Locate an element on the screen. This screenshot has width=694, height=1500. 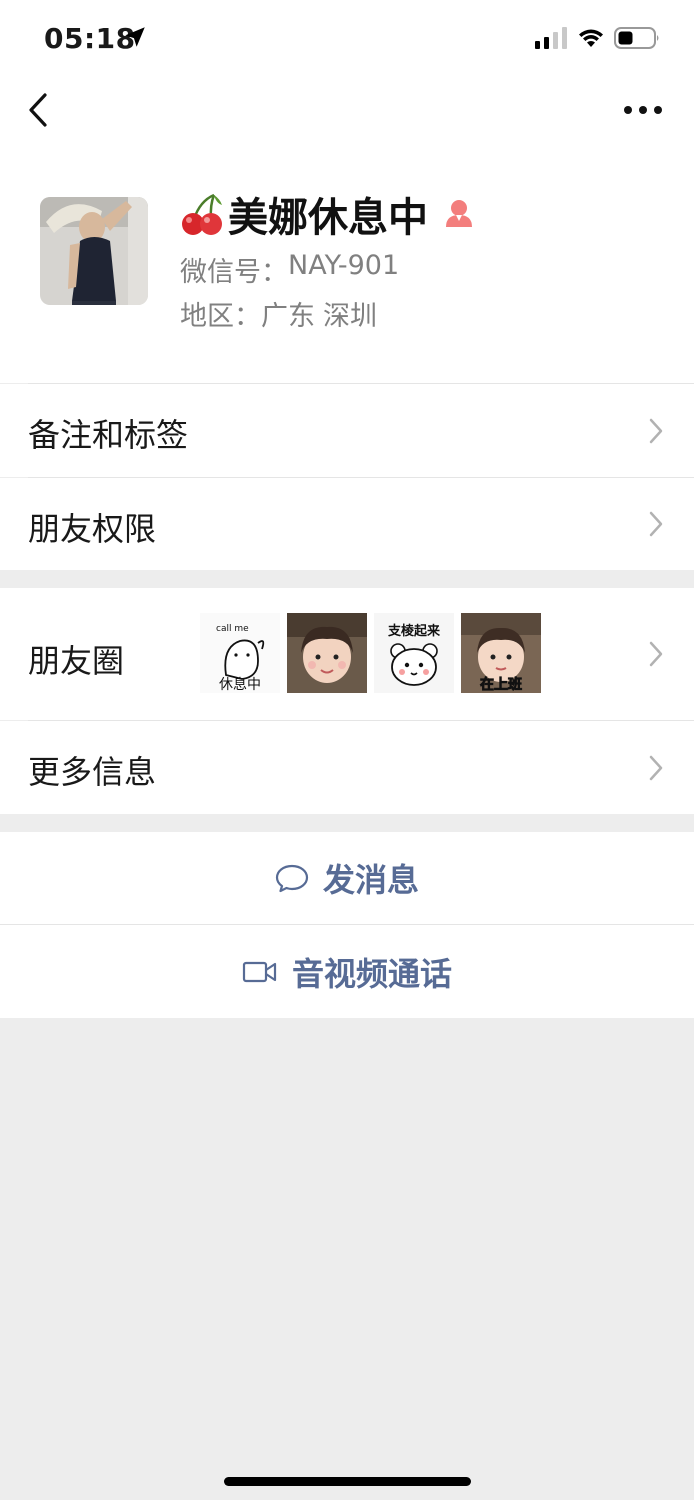
wechat-id-label: 微信号： is located at coordinates (234, 272).